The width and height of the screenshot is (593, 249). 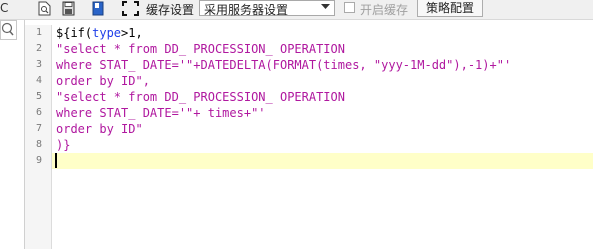 What do you see at coordinates (38, 112) in the screenshot?
I see `line-number: 6` at bounding box center [38, 112].